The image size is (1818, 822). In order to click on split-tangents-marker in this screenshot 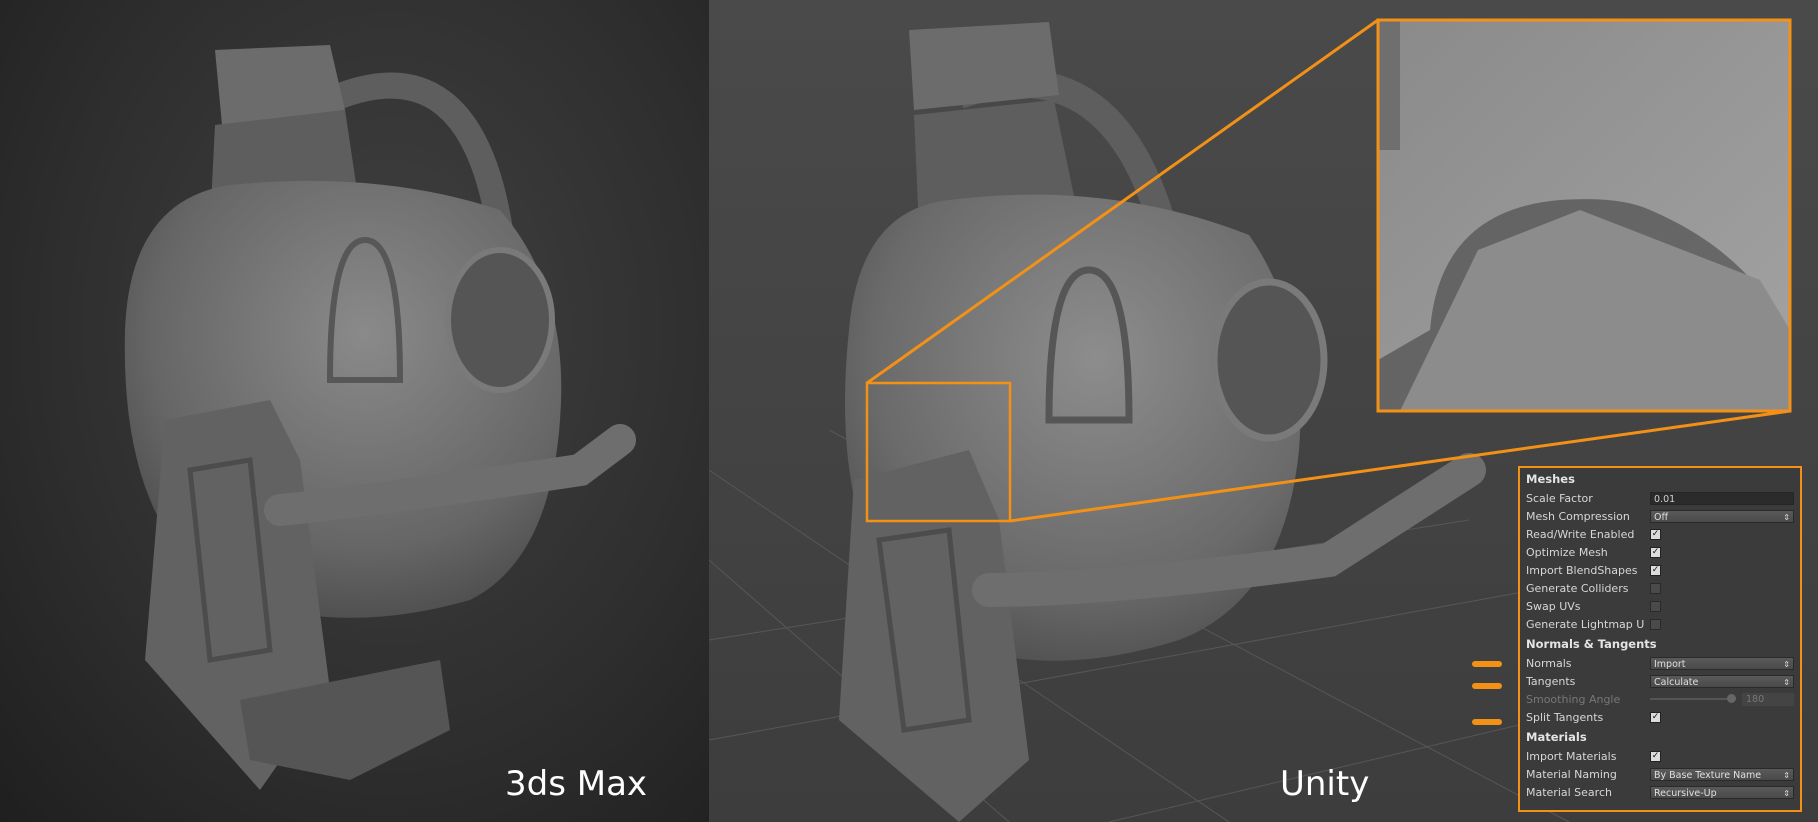, I will do `click(1487, 722)`.